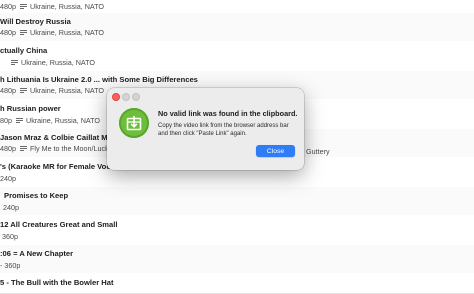 This screenshot has width=474, height=294. What do you see at coordinates (59, 224) in the screenshot?
I see `item-title: 12 All Creatures Great and Small` at bounding box center [59, 224].